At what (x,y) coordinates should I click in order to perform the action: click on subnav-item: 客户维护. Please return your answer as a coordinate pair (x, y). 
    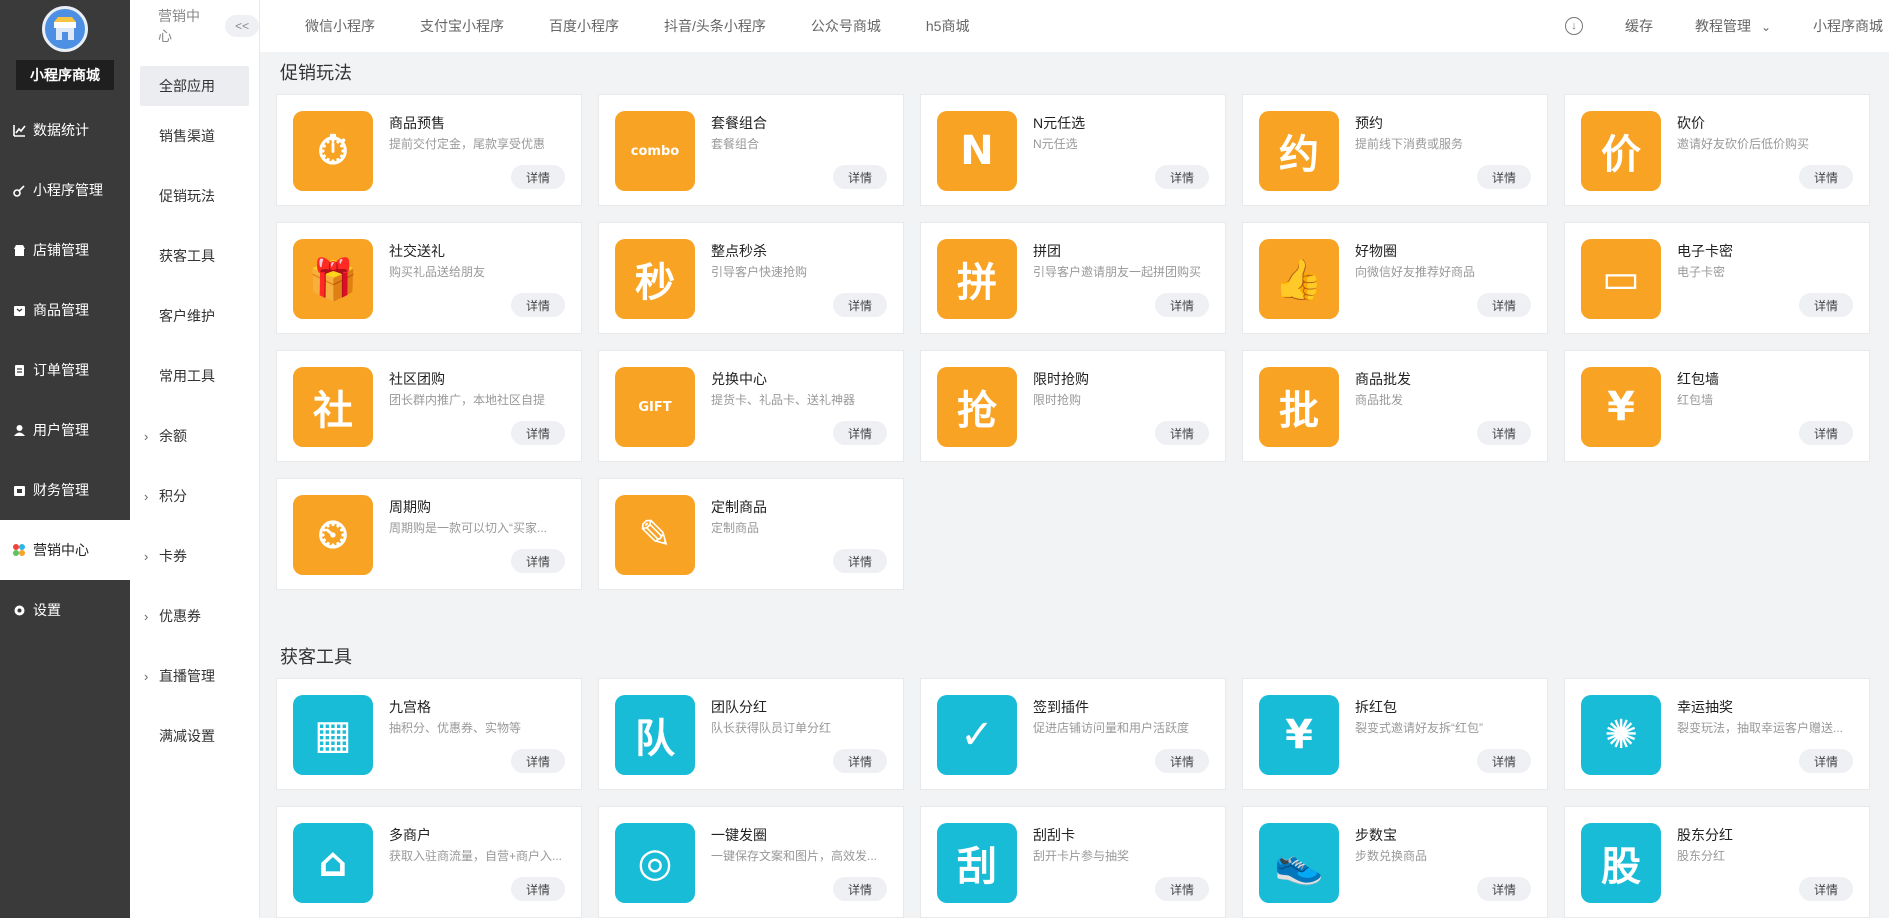
    Looking at the image, I should click on (194, 316).